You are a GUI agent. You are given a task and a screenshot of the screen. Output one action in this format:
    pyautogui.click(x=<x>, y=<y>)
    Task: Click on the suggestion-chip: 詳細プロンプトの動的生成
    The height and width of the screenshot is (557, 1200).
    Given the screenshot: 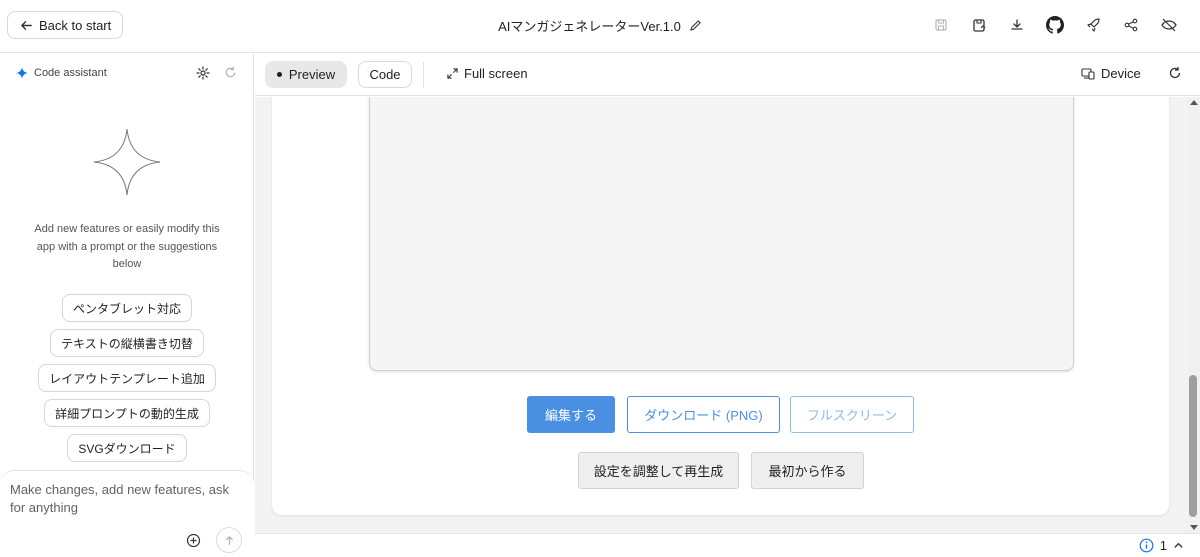 What is the action you would take?
    pyautogui.click(x=127, y=413)
    